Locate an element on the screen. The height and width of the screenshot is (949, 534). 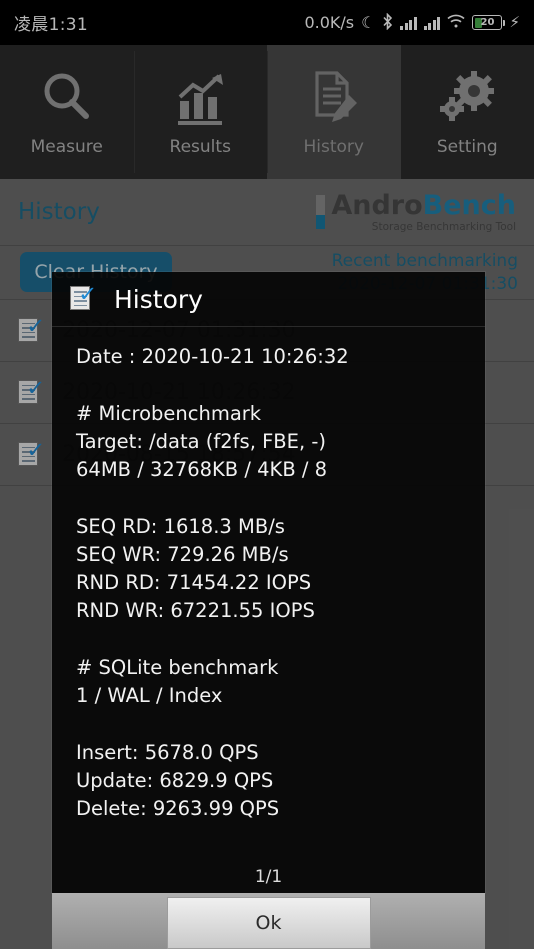
dialog-title-bar: ✓ History is located at coordinates (268, 299).